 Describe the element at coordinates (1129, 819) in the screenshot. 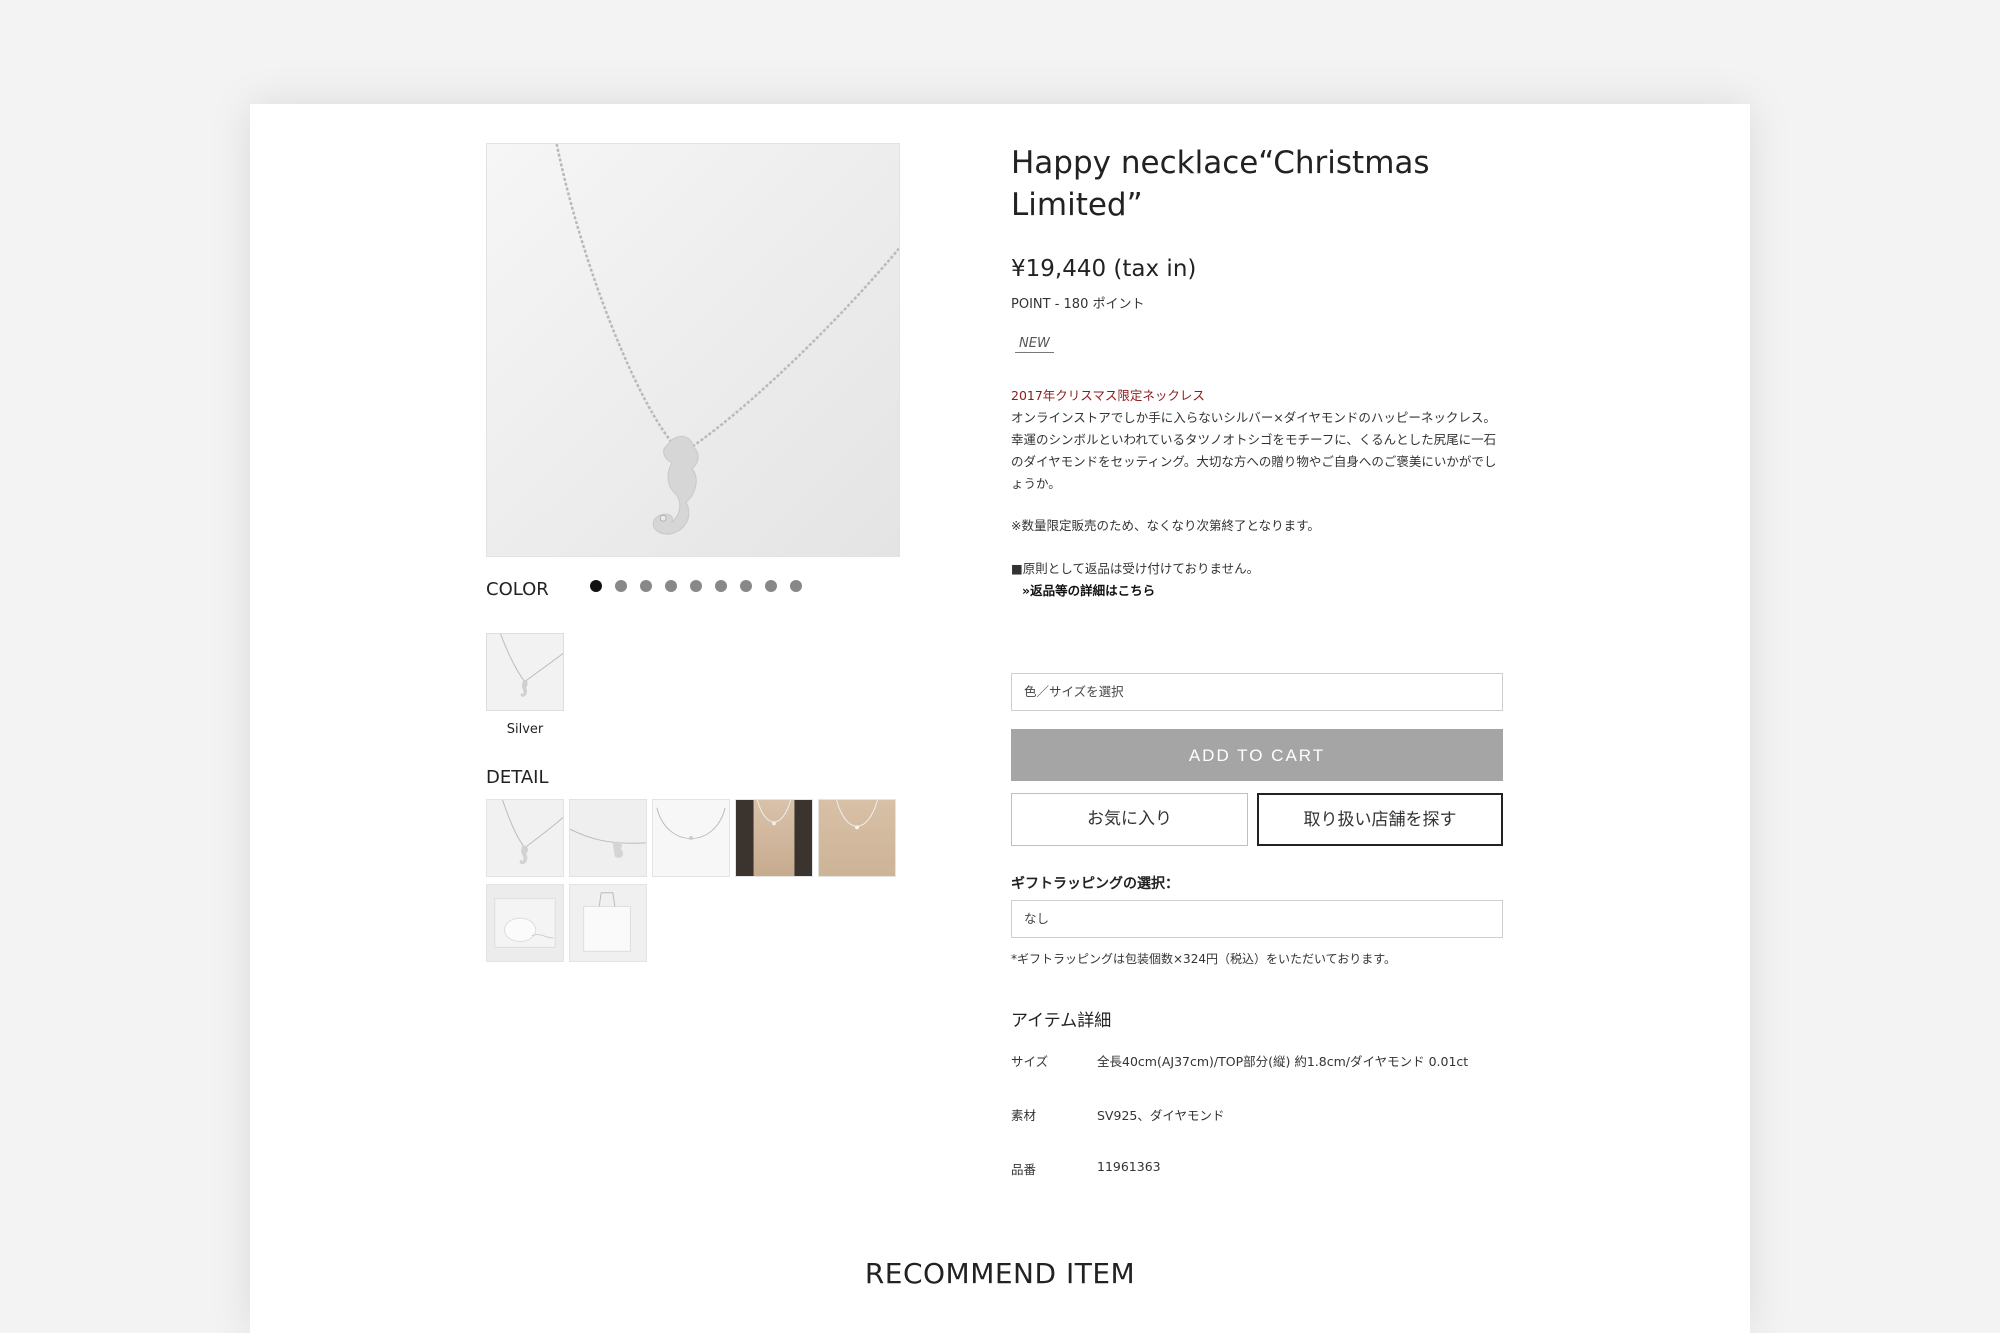

I see `favorite-button: お気に入り` at that location.